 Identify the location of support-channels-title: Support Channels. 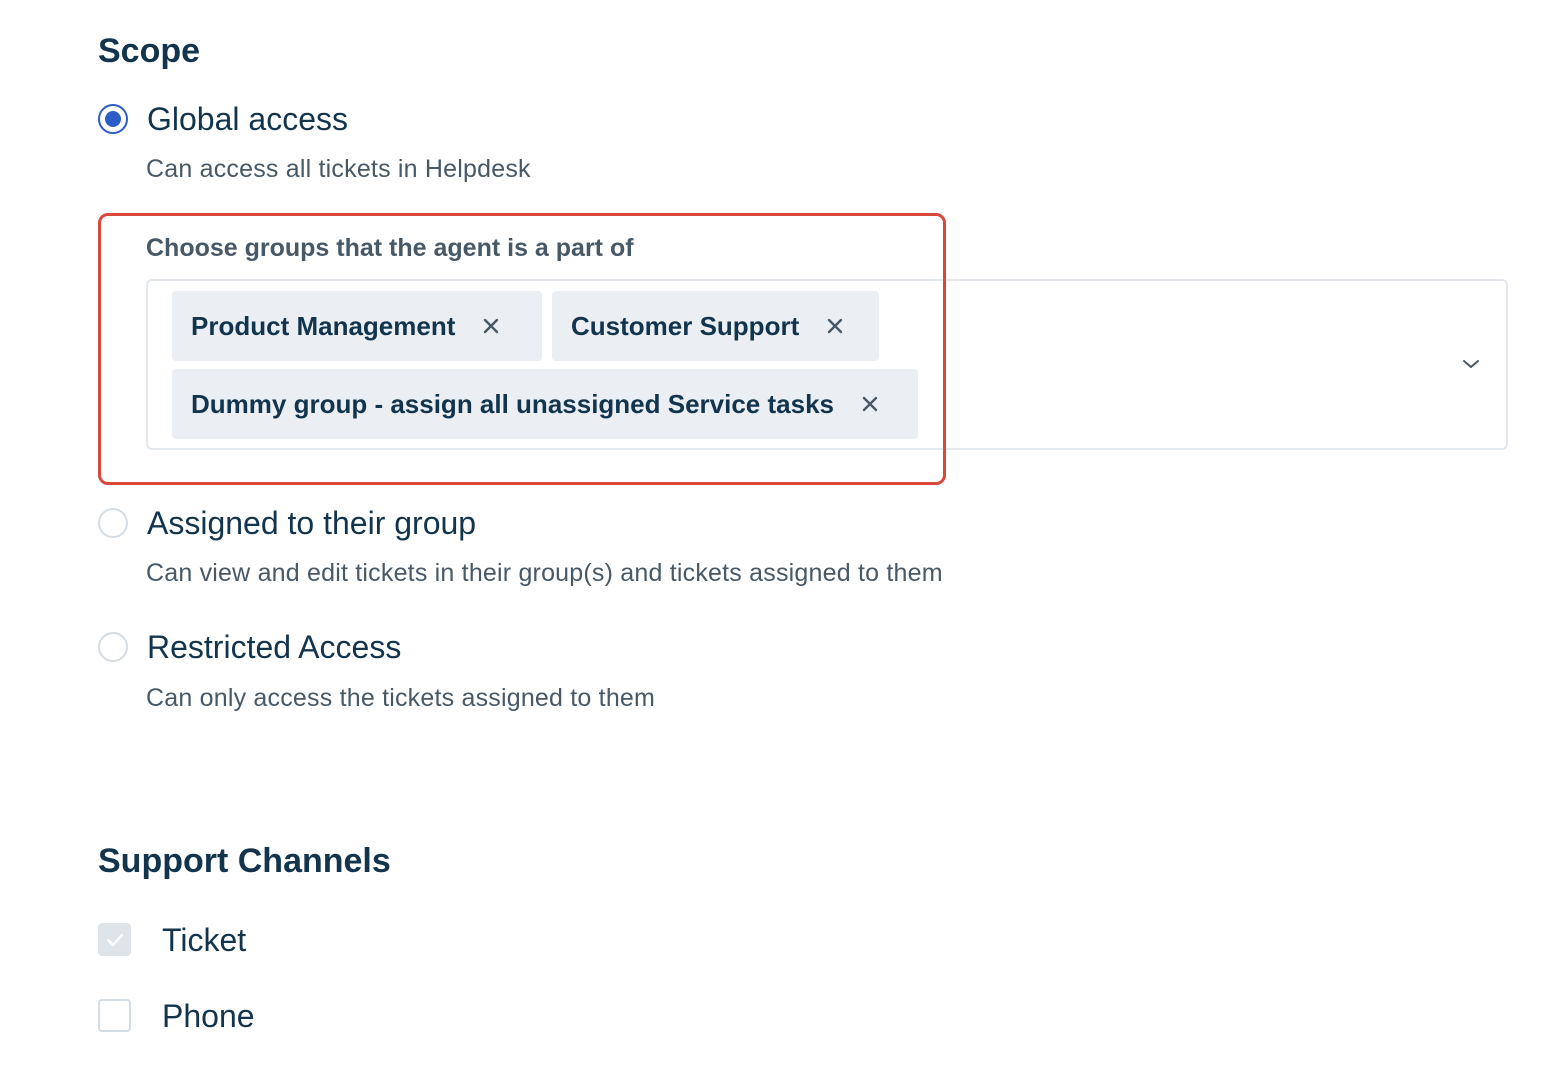
(244, 861).